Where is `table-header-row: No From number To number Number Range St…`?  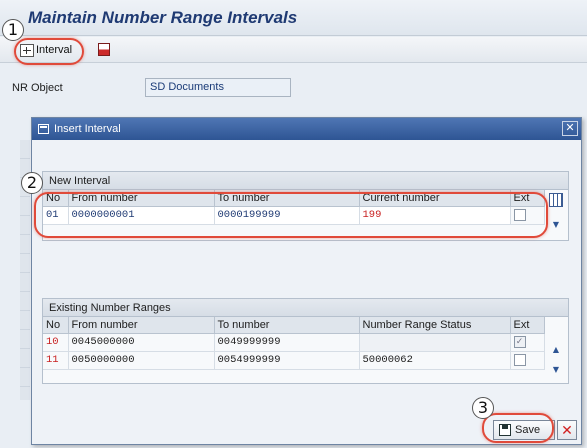
table-header-row: No From number To number Number Range St… is located at coordinates (294, 325).